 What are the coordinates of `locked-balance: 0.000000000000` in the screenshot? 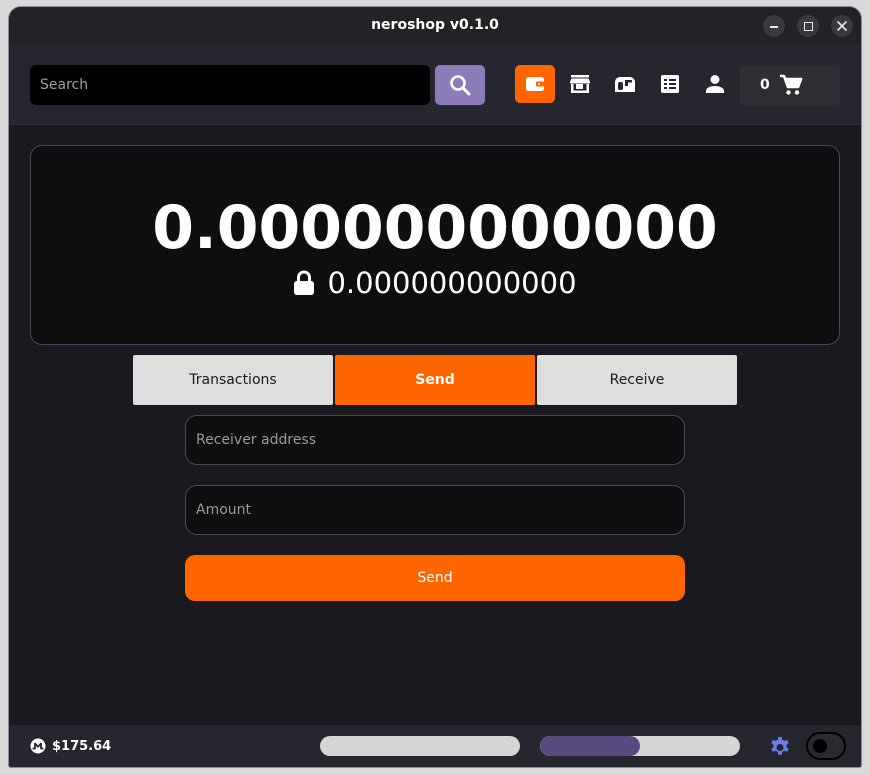 It's located at (452, 283).